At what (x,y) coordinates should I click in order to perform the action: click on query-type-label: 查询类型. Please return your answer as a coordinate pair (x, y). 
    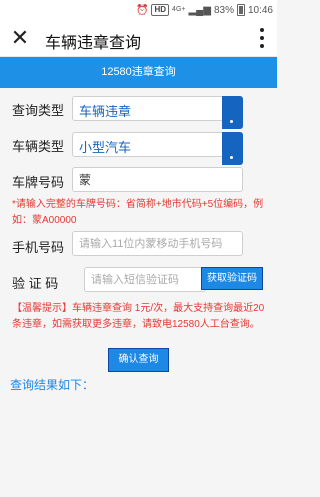
    Looking at the image, I should click on (38, 110).